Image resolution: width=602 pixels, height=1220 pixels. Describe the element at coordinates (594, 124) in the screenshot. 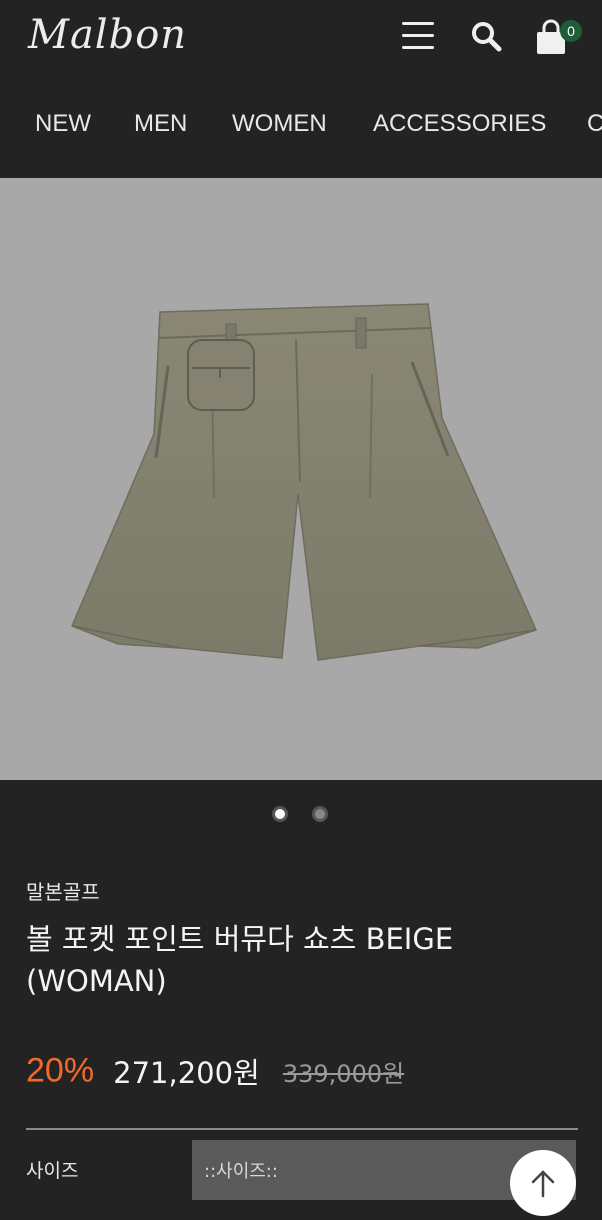

I see `nav-item-more: C` at that location.